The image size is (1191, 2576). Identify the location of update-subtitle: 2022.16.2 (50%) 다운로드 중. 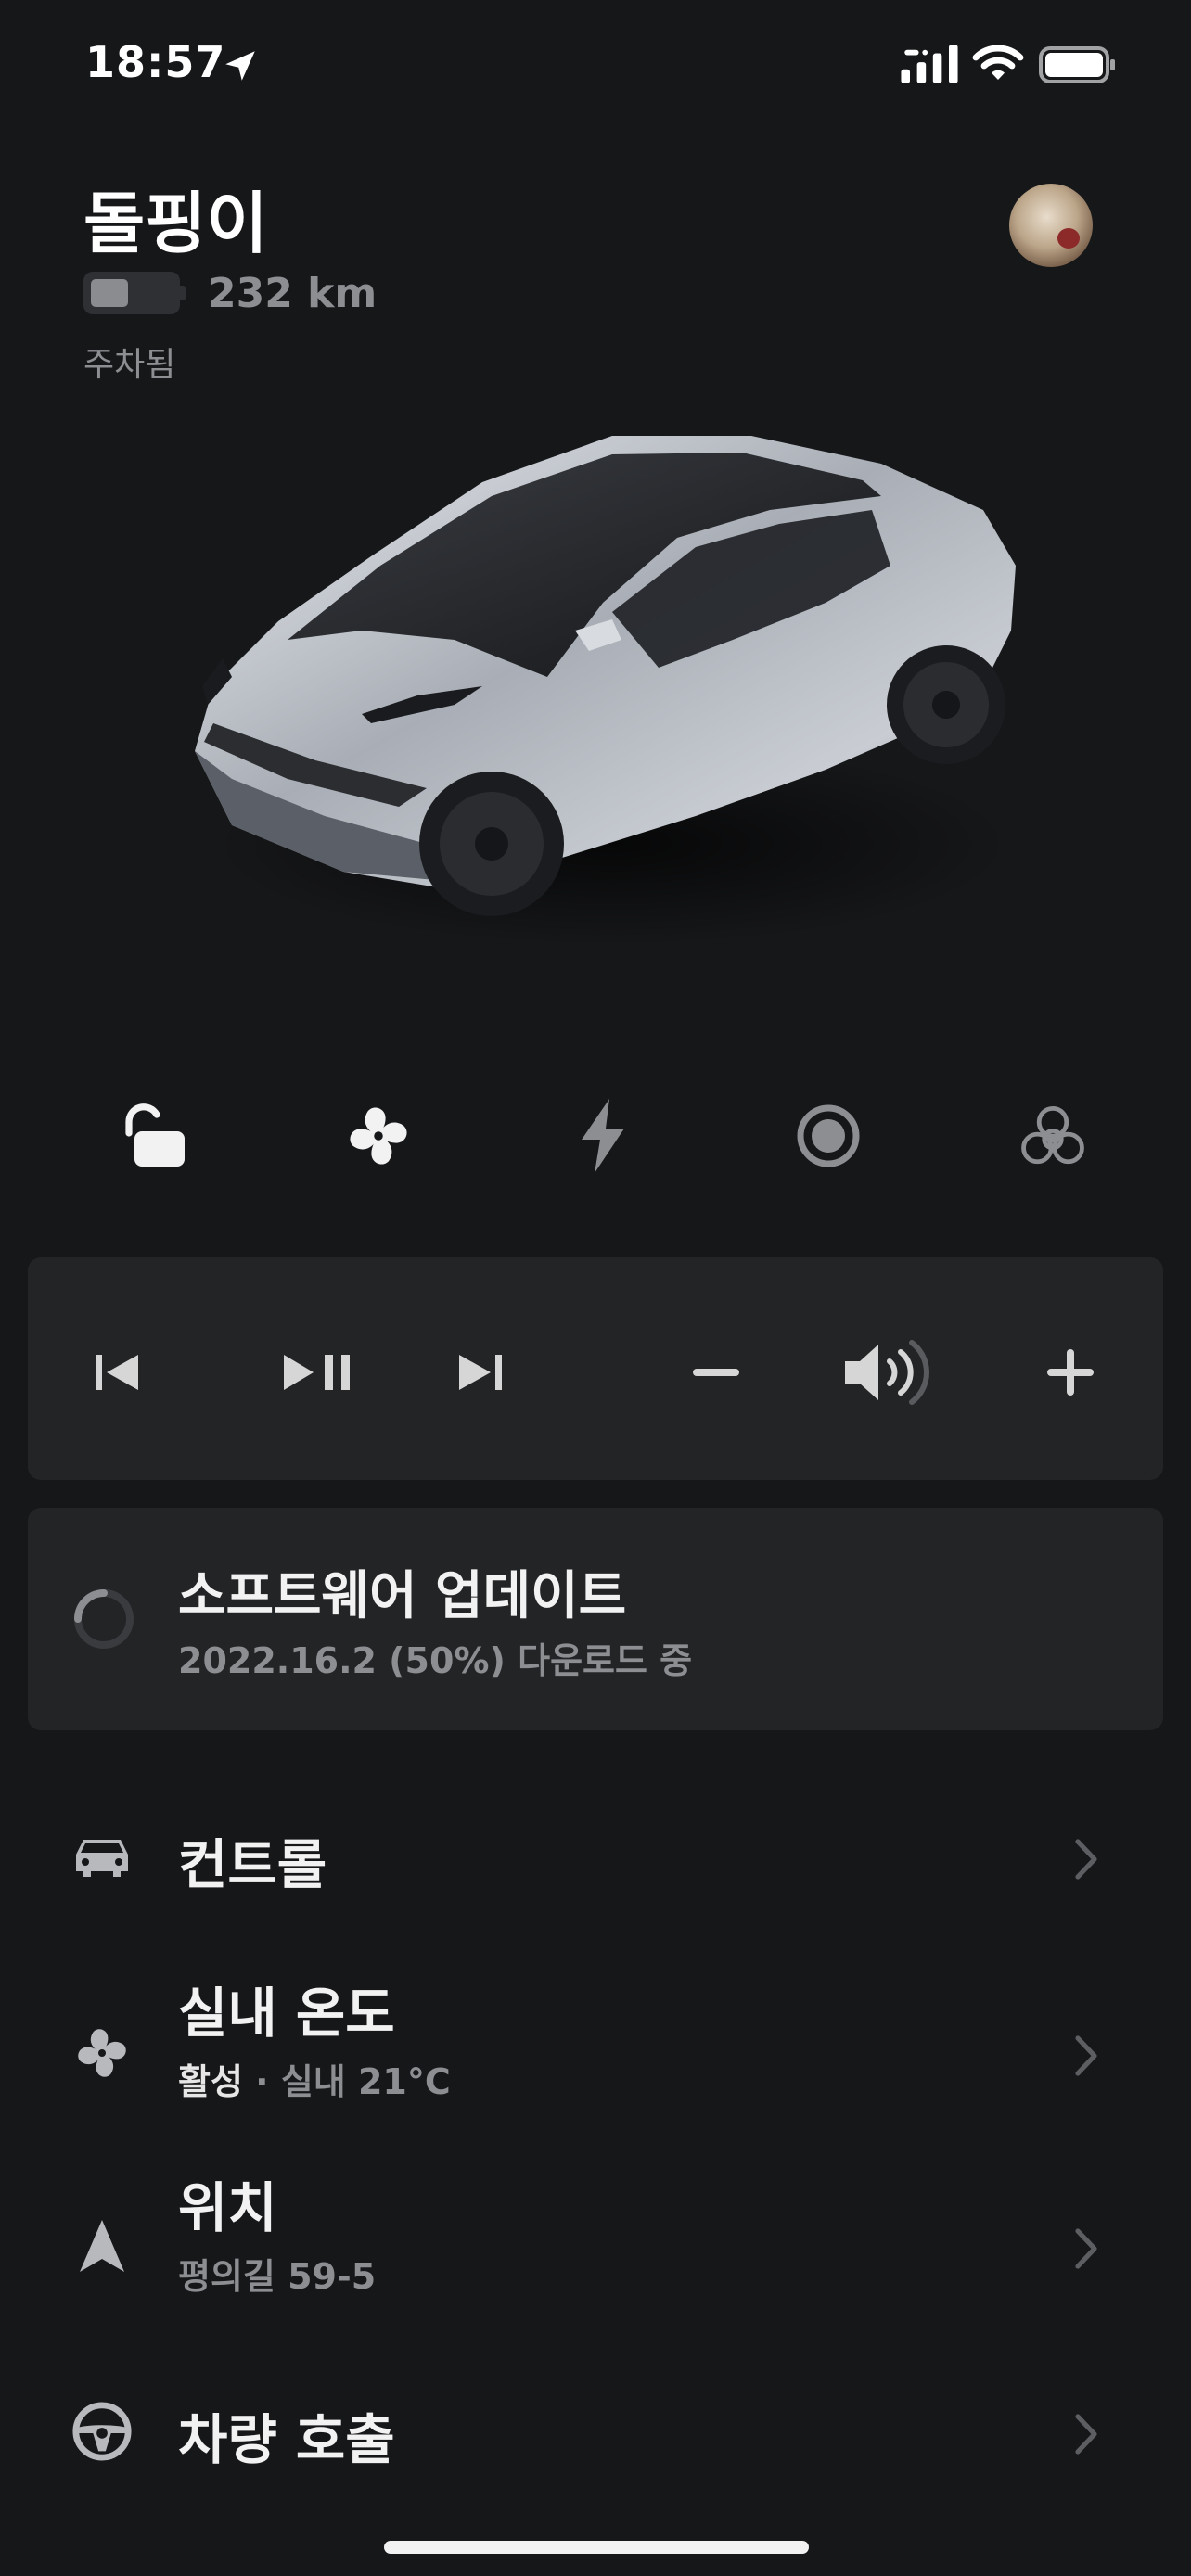
(436, 1660).